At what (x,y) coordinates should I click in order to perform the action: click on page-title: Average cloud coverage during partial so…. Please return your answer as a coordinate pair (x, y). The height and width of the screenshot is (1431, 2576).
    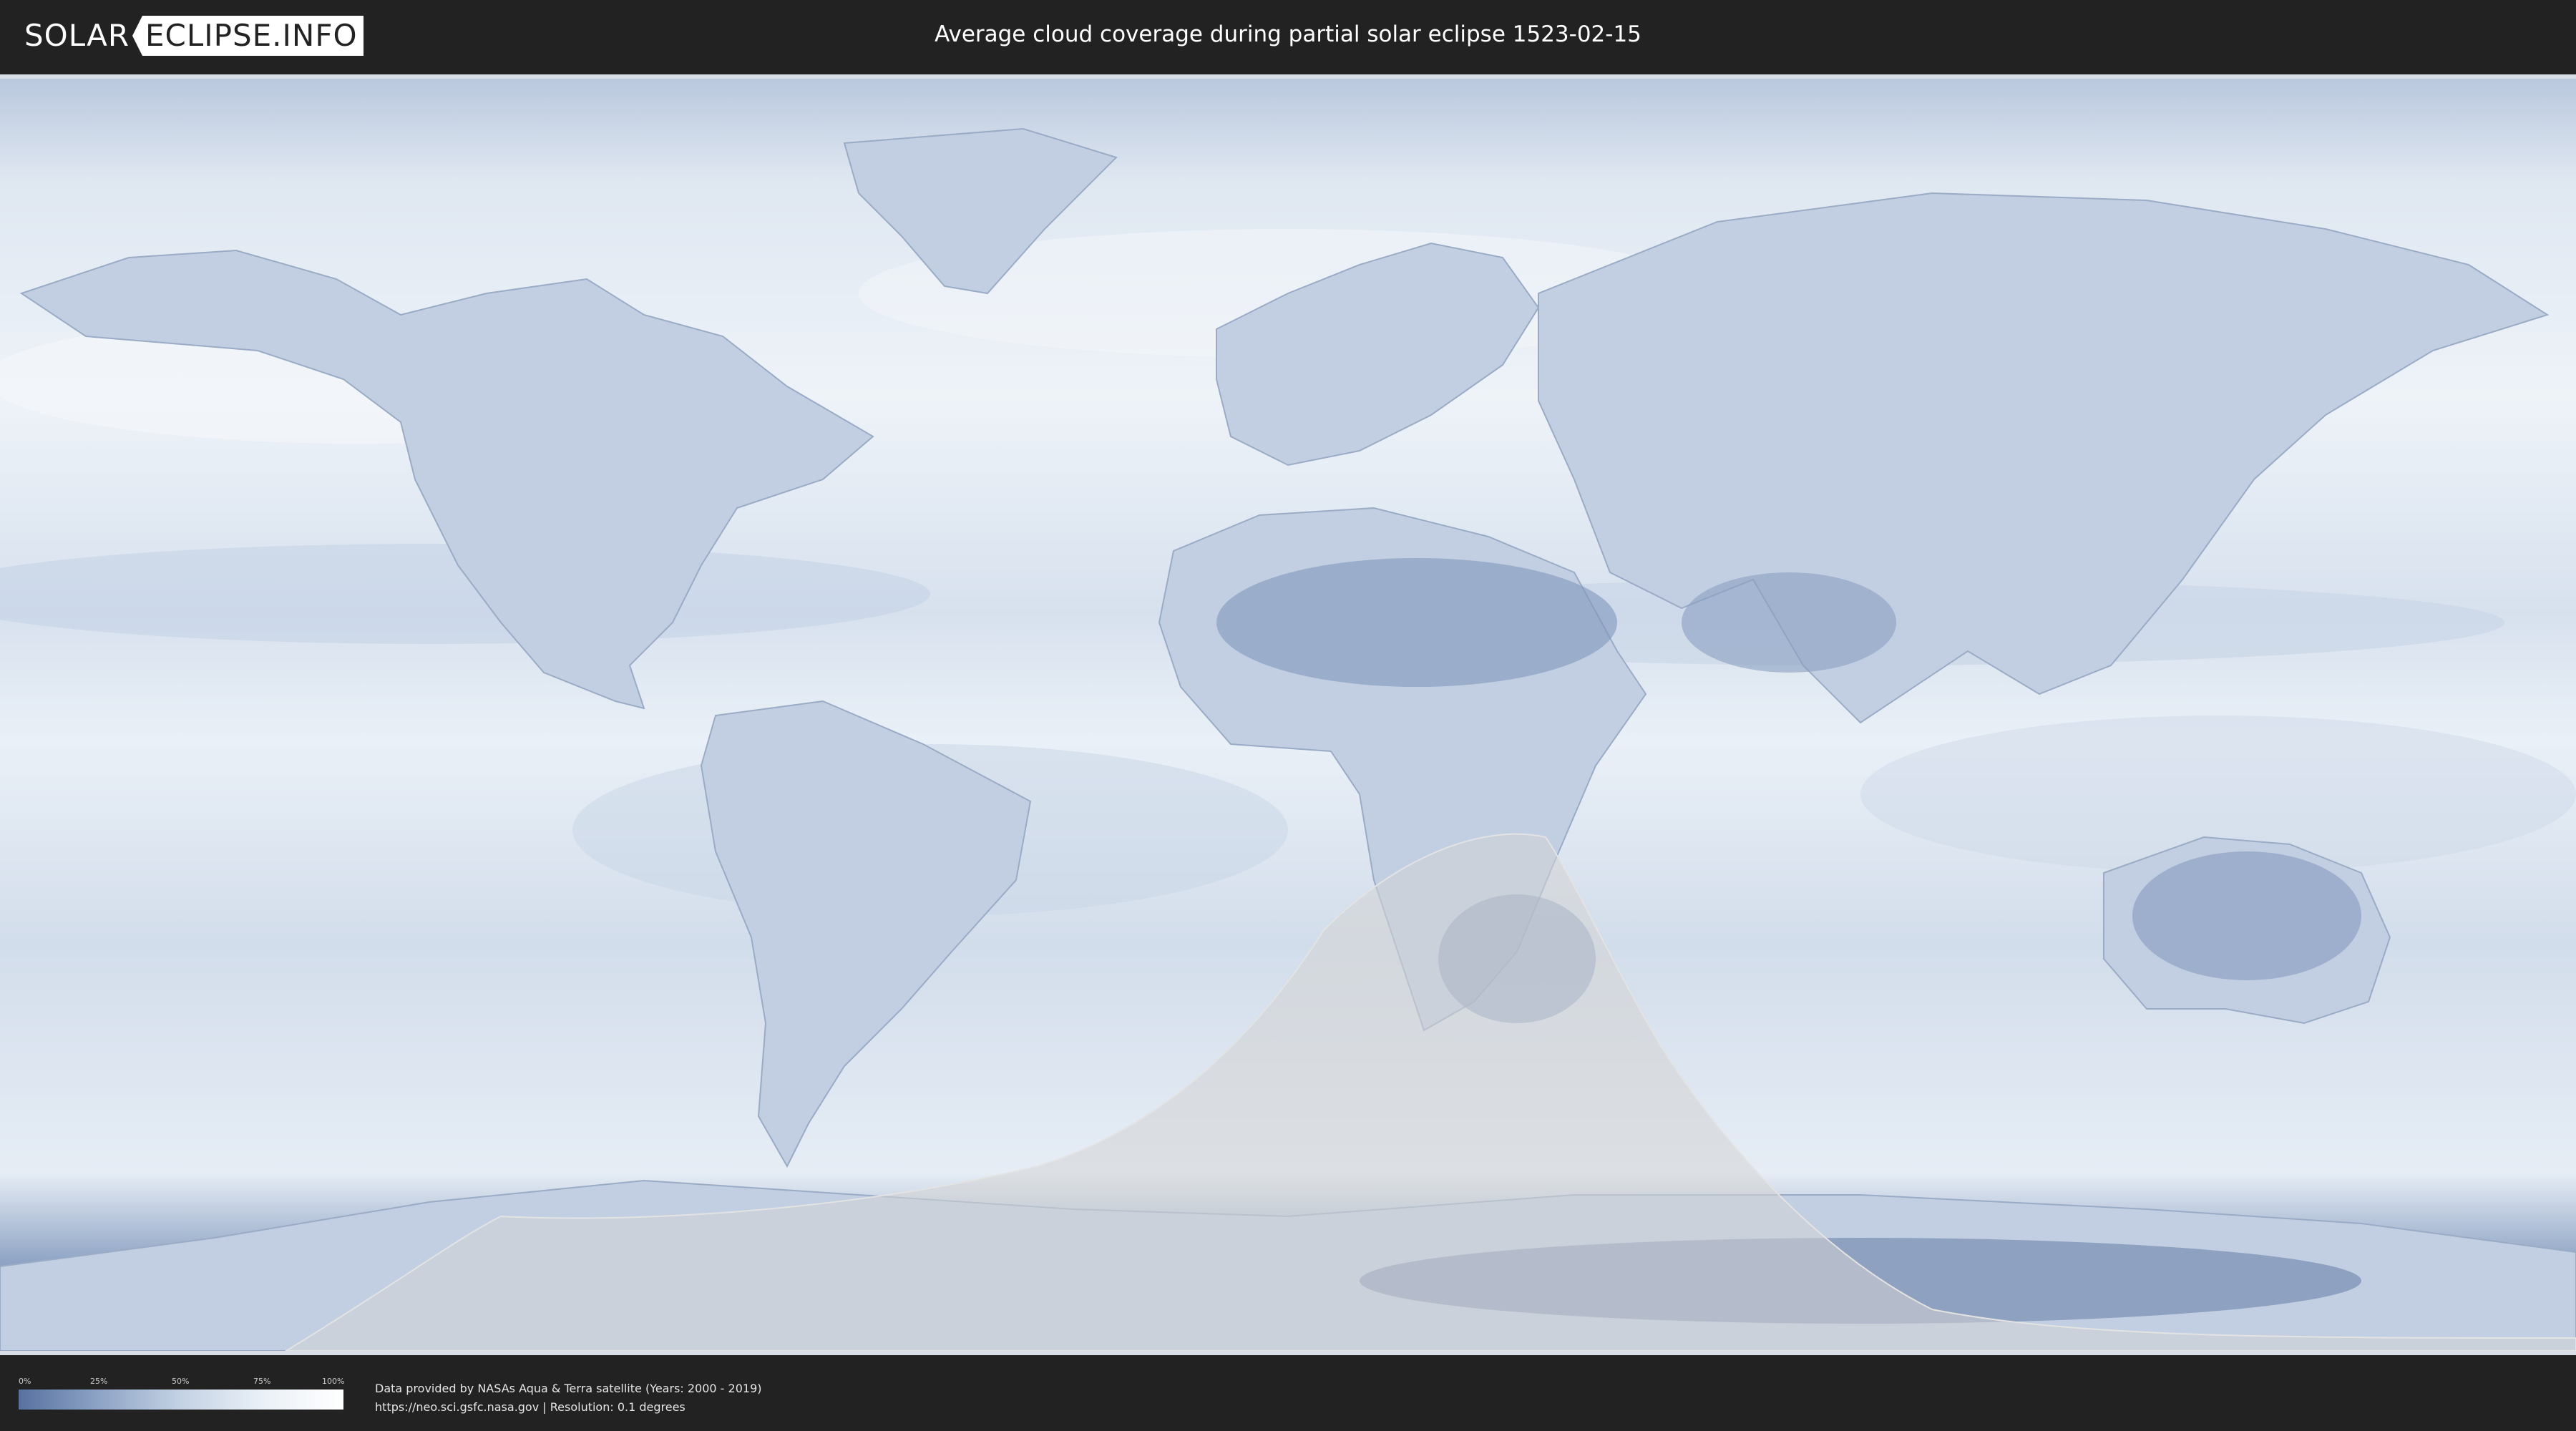
    Looking at the image, I should click on (1288, 34).